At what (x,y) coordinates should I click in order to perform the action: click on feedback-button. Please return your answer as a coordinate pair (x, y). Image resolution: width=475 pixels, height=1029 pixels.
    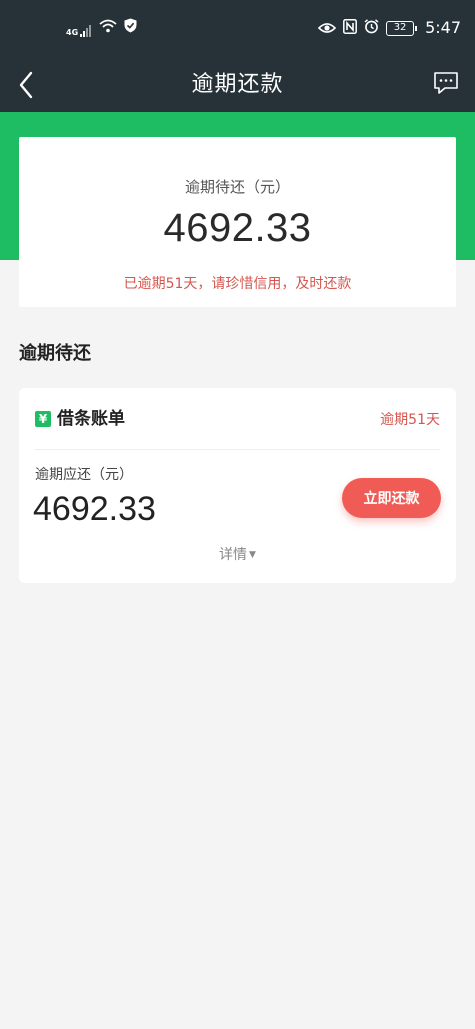
    Looking at the image, I should click on (446, 83).